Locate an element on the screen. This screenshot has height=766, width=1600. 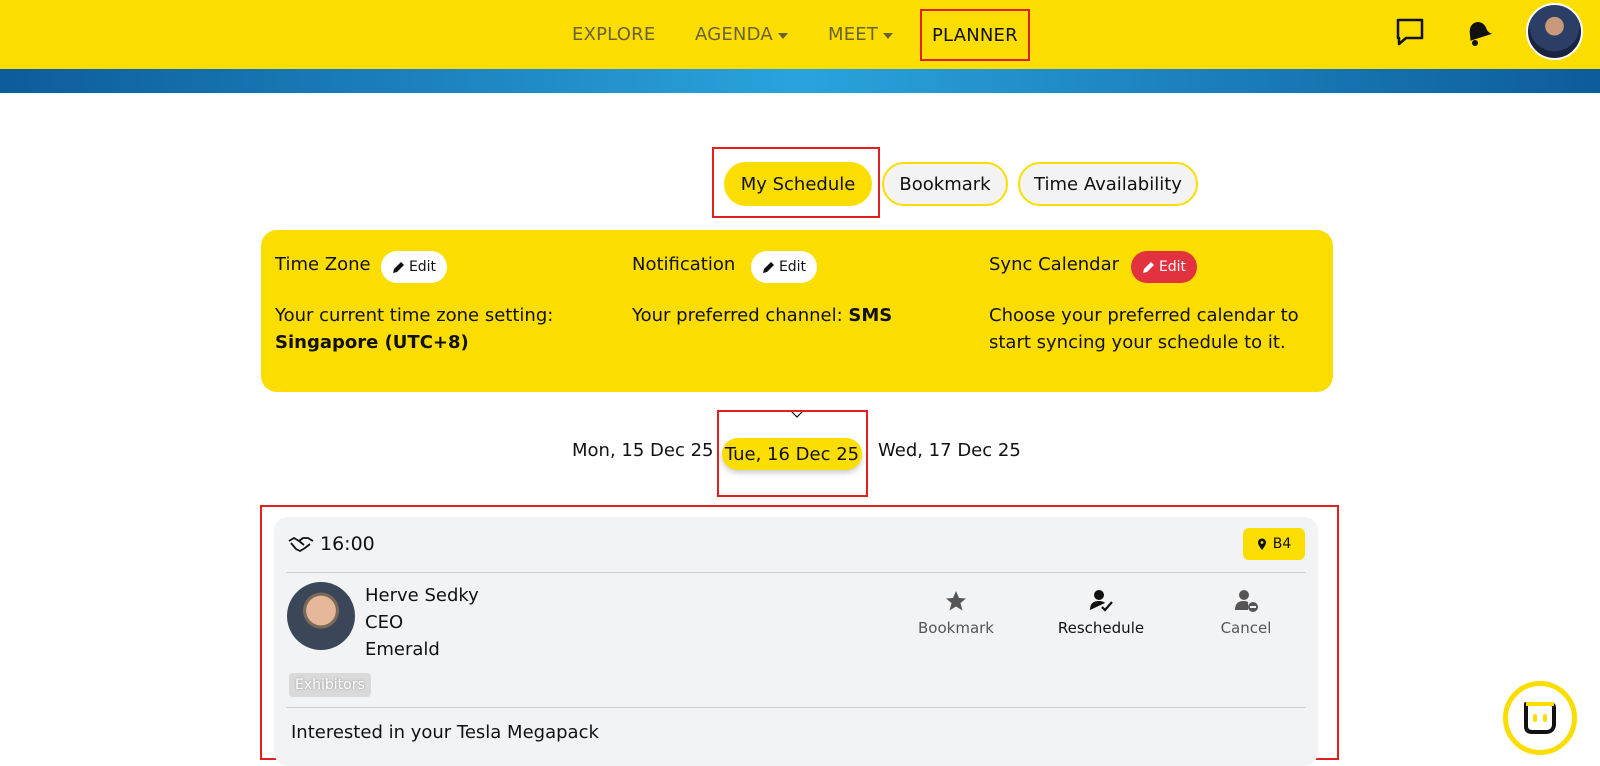
sync-calendar-text-1: Choose your preferred calendar to is located at coordinates (1144, 315).